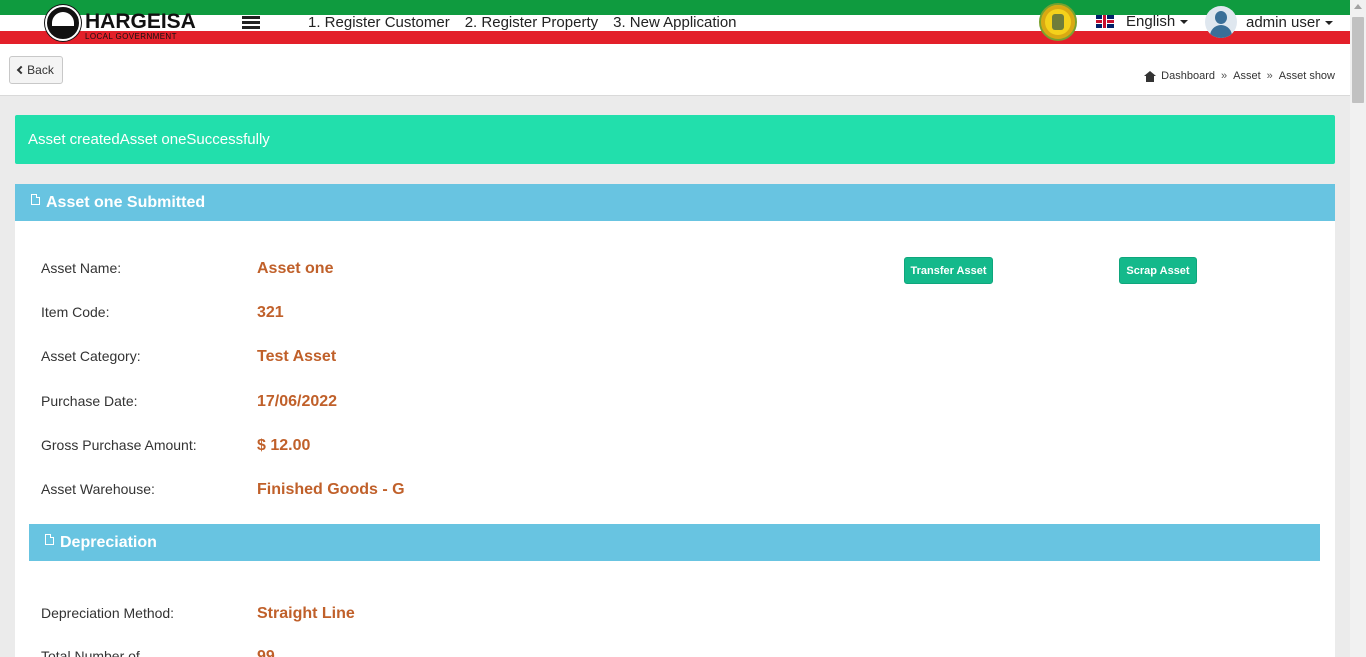 This screenshot has height=657, width=1366. Describe the element at coordinates (1157, 21) in the screenshot. I see `language-label: English` at that location.